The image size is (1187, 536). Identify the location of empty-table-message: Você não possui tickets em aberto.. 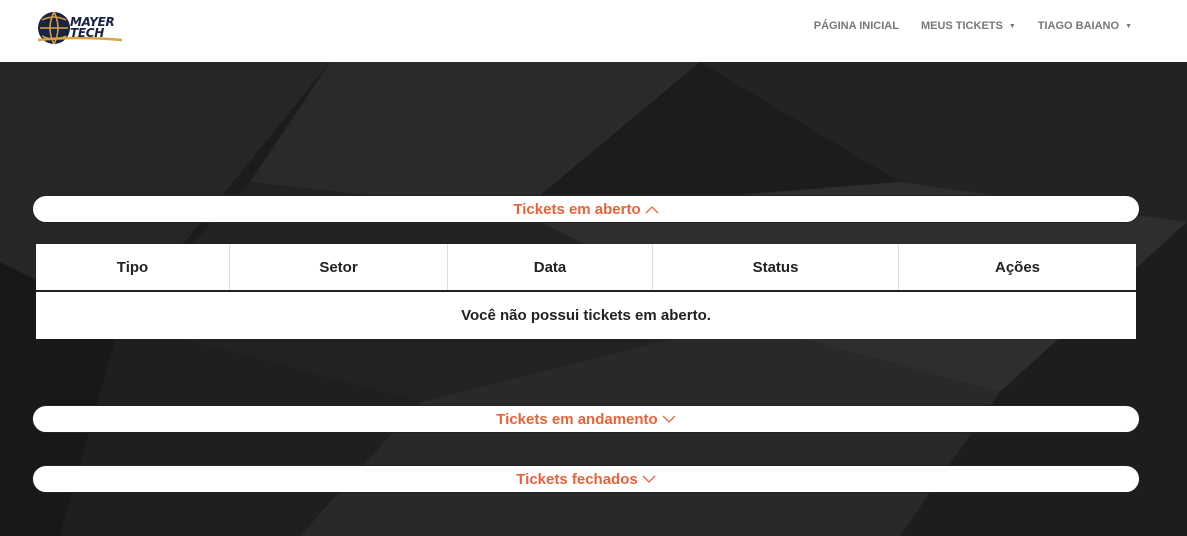
(586, 315).